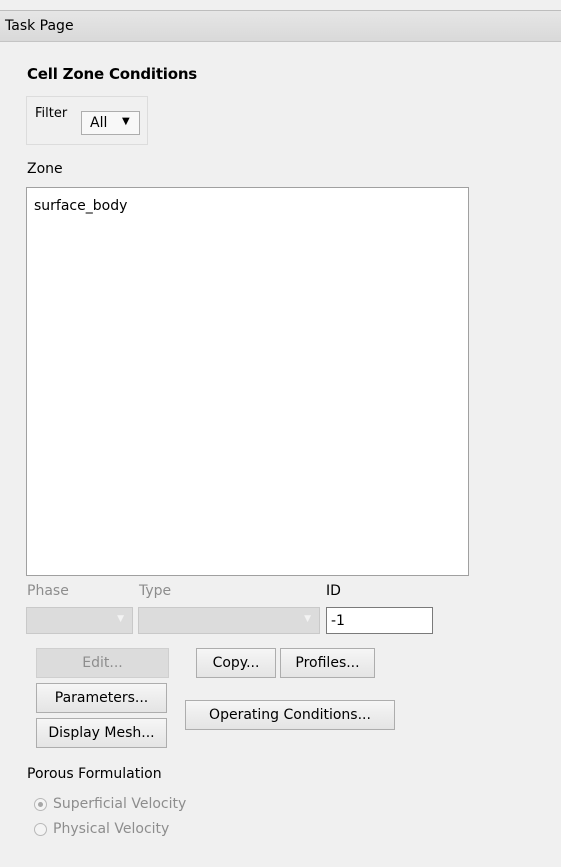  I want to click on panel-heading: Cell Zone Conditions, so click(112, 74).